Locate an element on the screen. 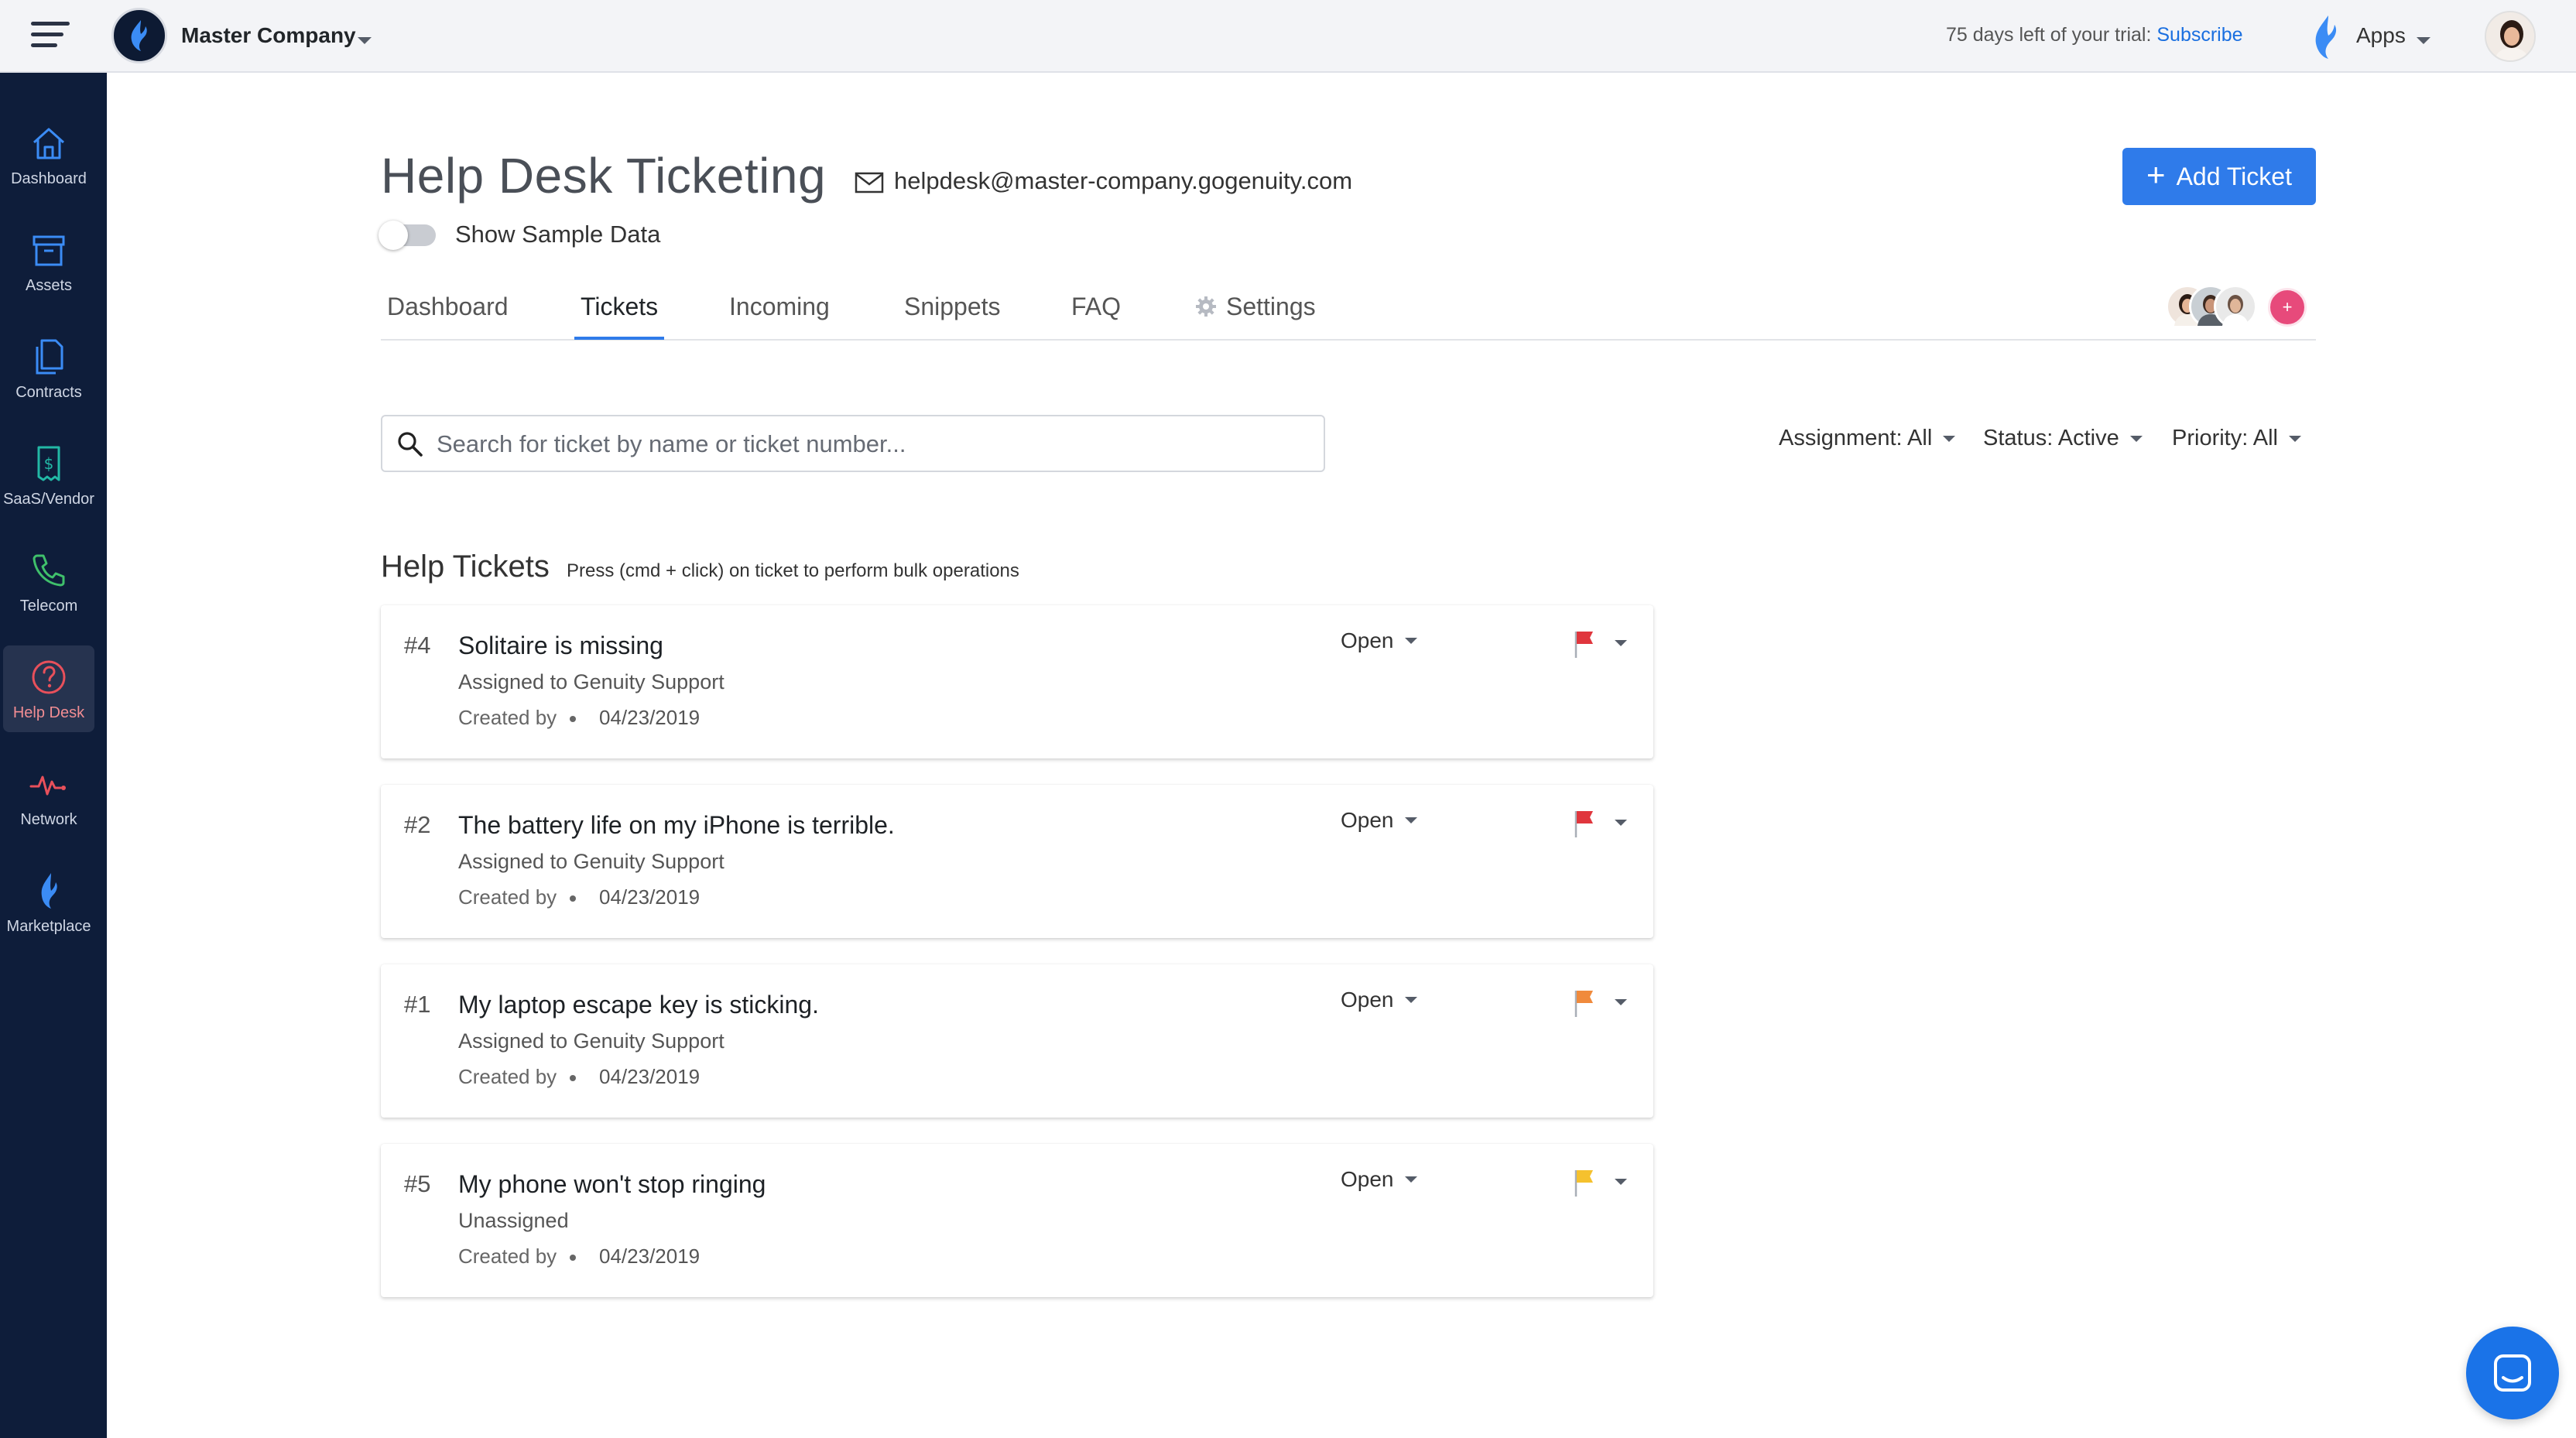 The width and height of the screenshot is (2576, 1438). sidebar-item-assets: Assets is located at coordinates (48, 261).